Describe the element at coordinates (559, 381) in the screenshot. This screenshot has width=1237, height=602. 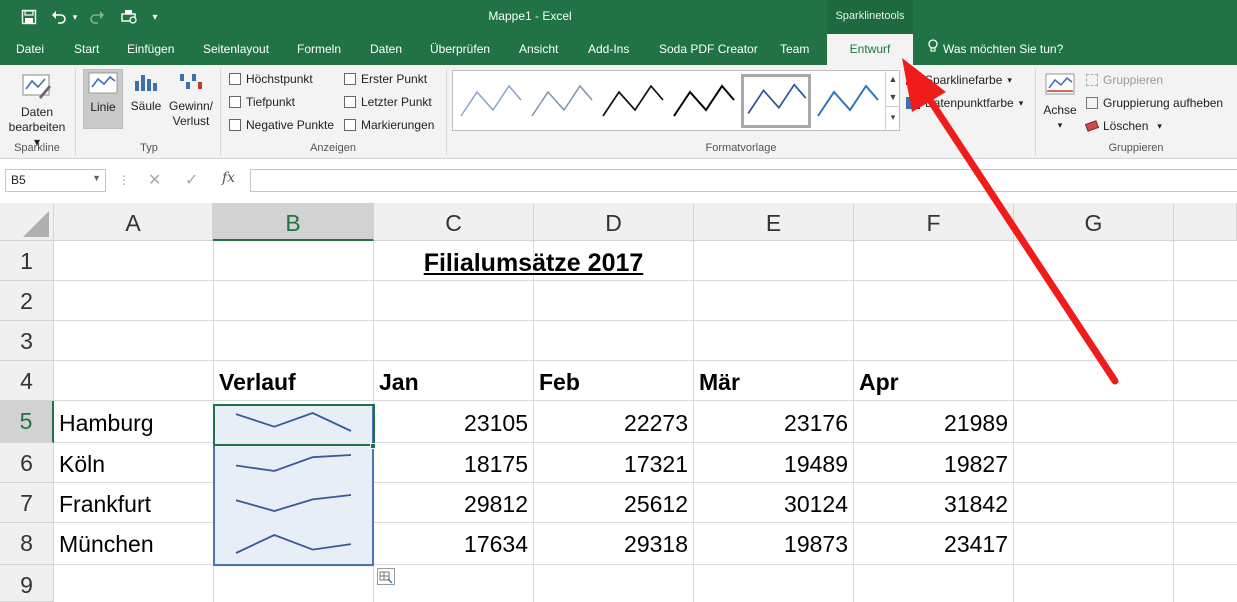
I see `header-feb: Feb` at that location.